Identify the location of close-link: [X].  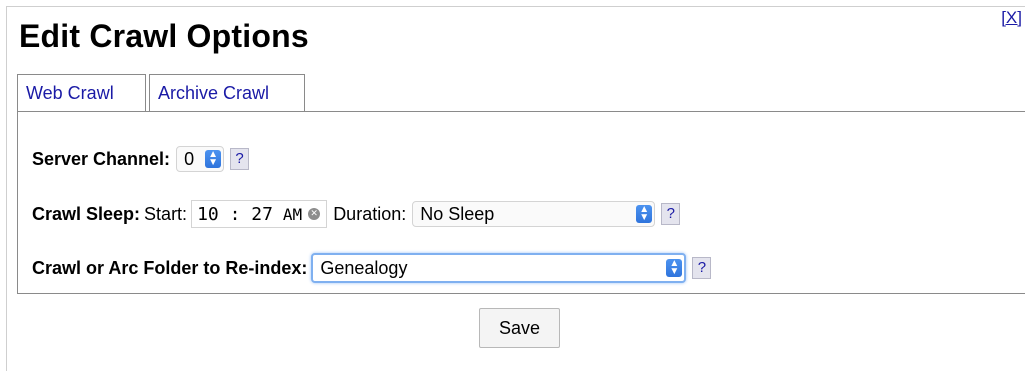
(1011, 18).